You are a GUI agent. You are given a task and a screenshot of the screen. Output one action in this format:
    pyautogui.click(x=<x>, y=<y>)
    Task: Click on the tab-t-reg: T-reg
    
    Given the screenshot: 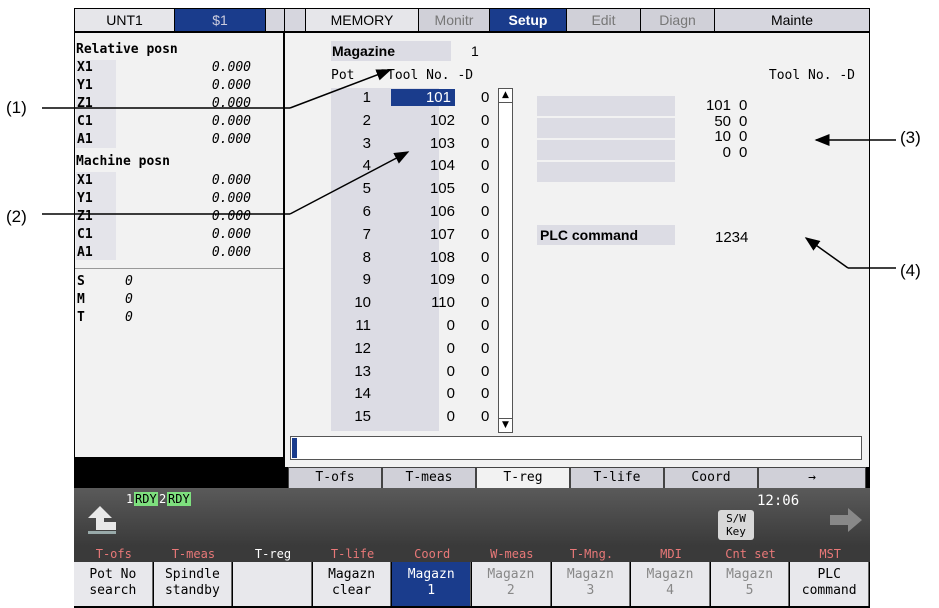 What is the action you would take?
    pyautogui.click(x=523, y=477)
    